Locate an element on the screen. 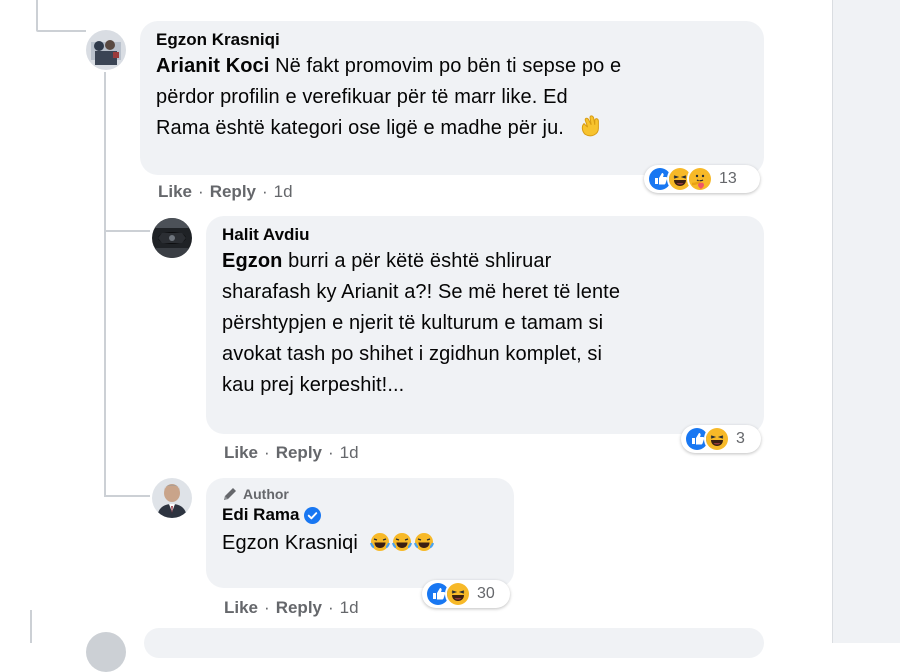  mention-link: Egzon is located at coordinates (252, 261).